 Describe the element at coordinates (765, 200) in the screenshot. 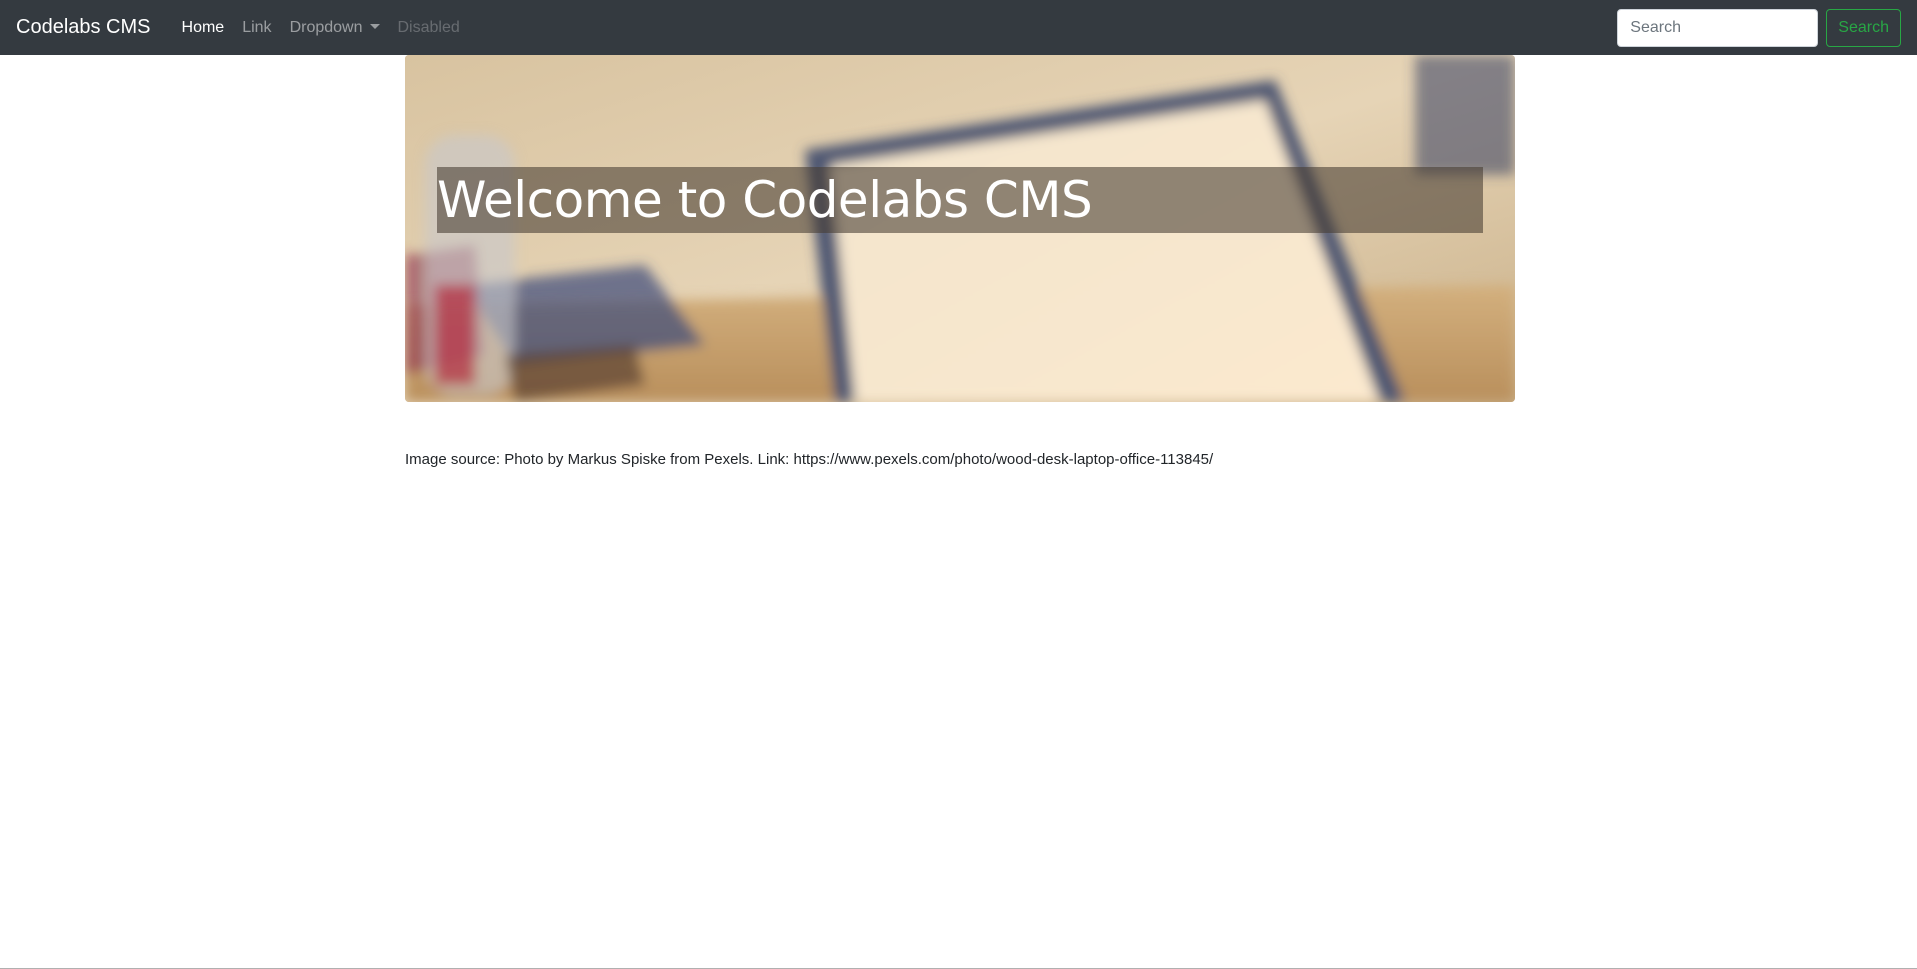

I see `hero-title: Welcome to Codelabs CMS` at that location.